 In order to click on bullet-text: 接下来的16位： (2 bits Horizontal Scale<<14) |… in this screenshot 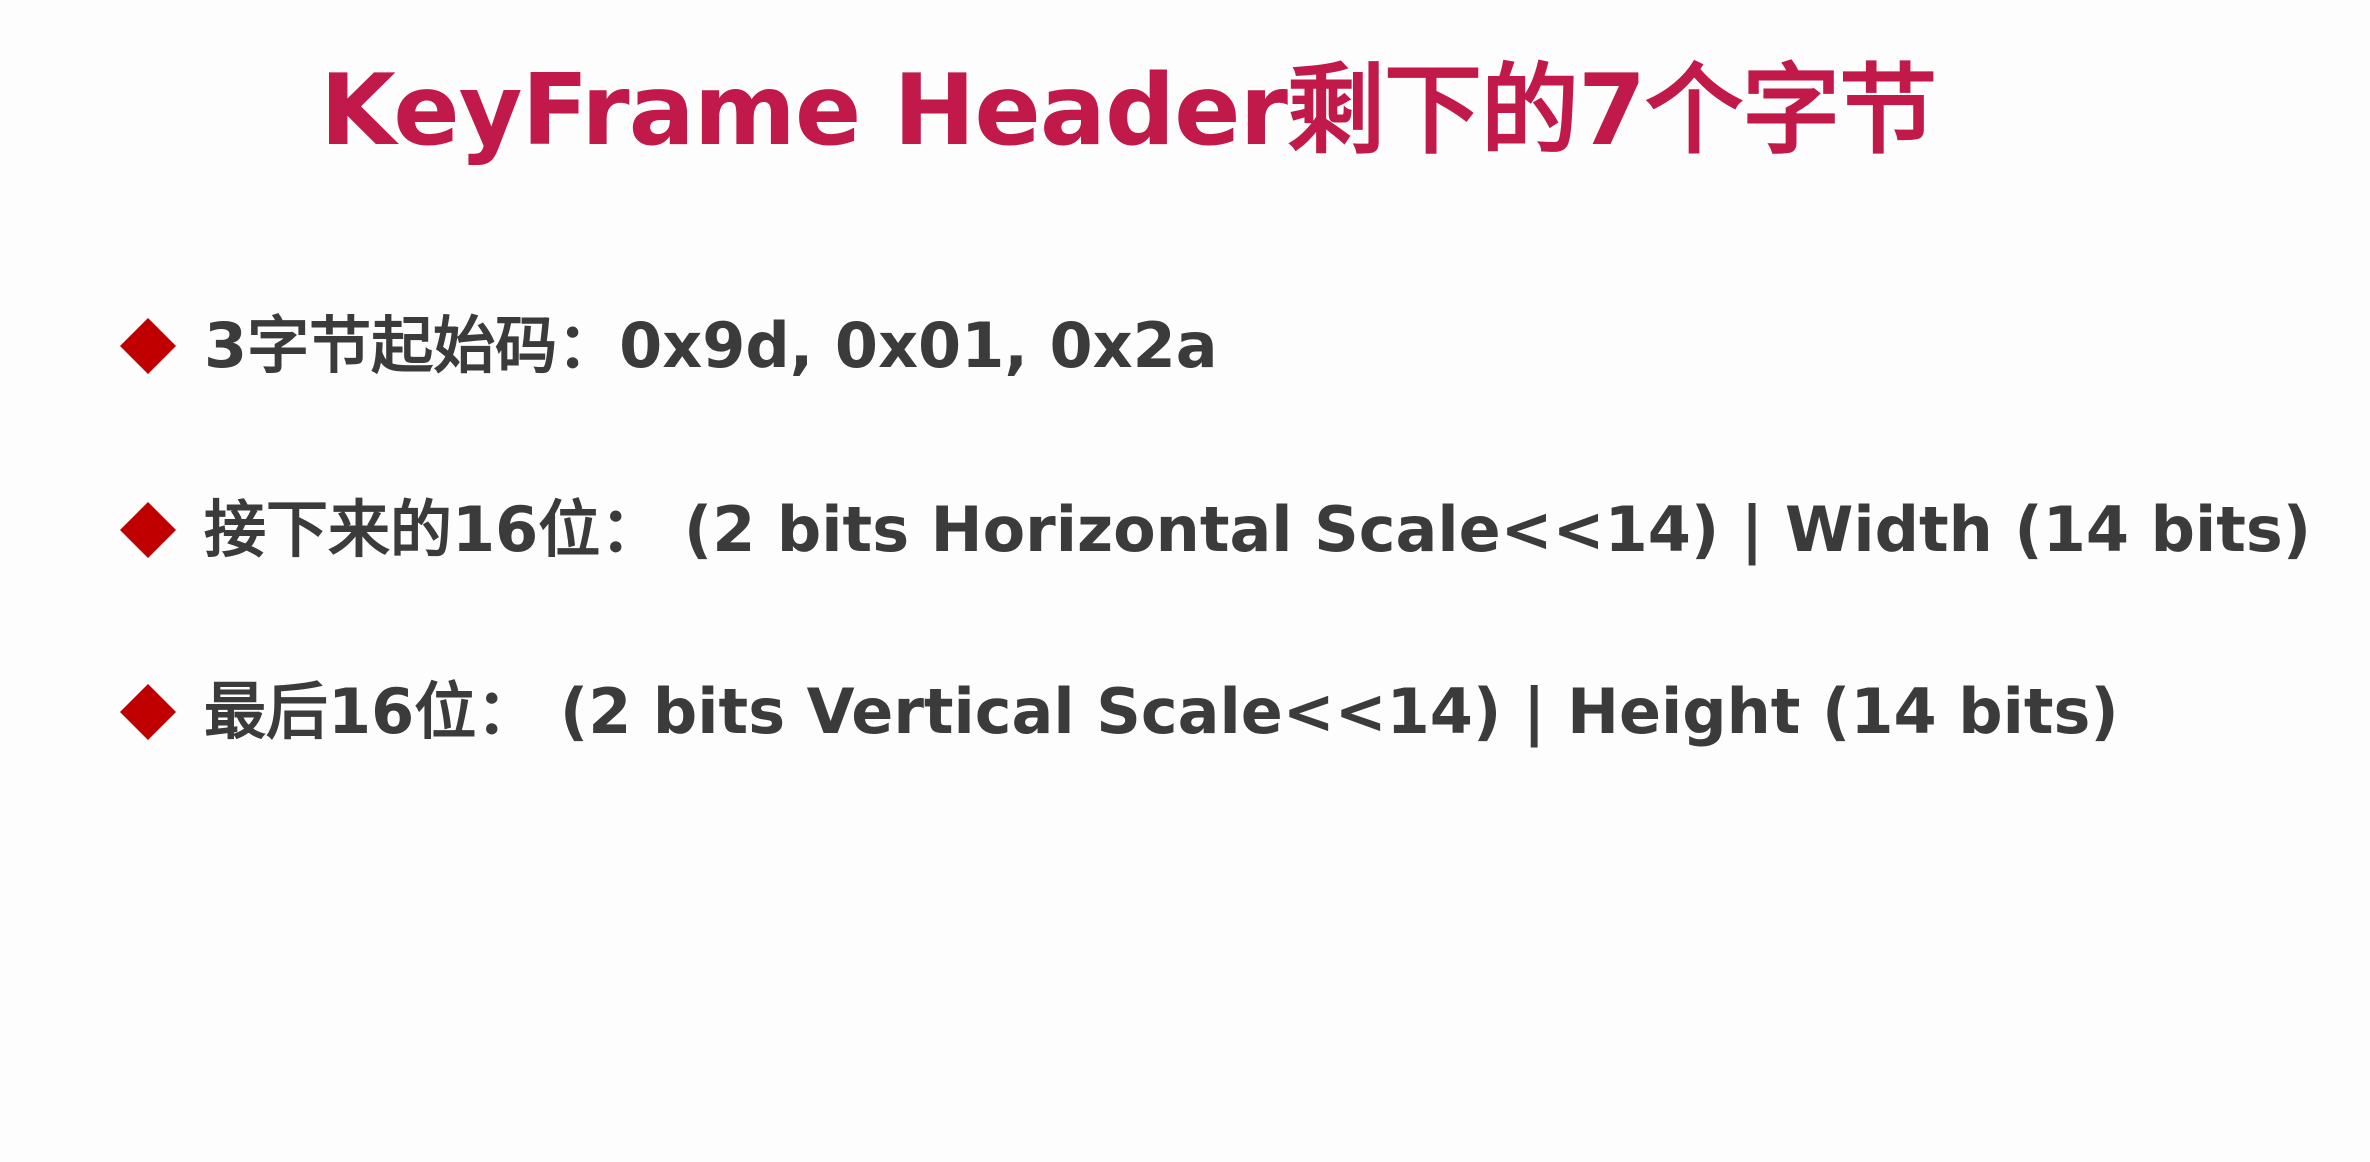, I will do `click(1258, 529)`.